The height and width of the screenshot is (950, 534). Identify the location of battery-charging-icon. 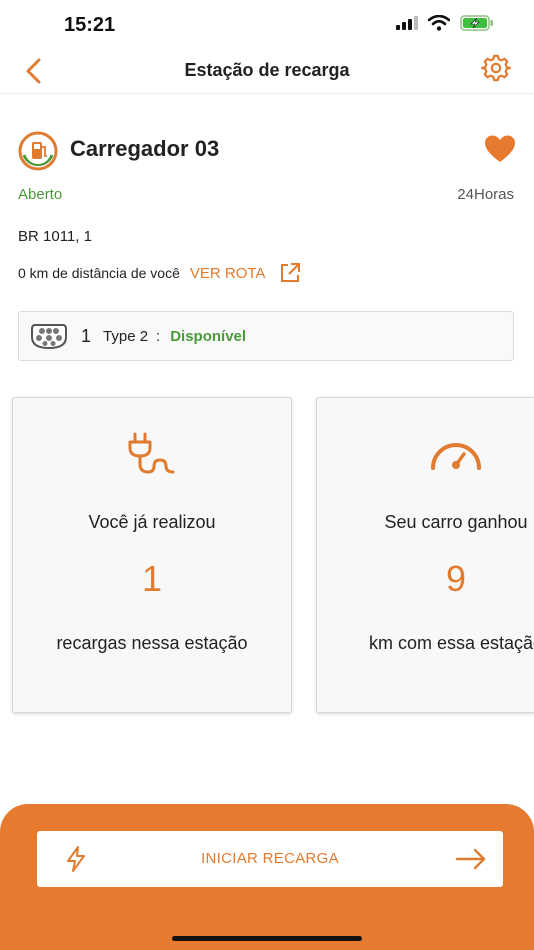
(476, 23).